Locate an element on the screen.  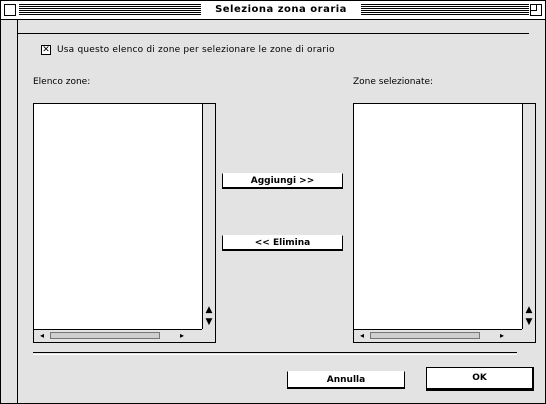
selected-zones-label: Zone selezionate: is located at coordinates (393, 82).